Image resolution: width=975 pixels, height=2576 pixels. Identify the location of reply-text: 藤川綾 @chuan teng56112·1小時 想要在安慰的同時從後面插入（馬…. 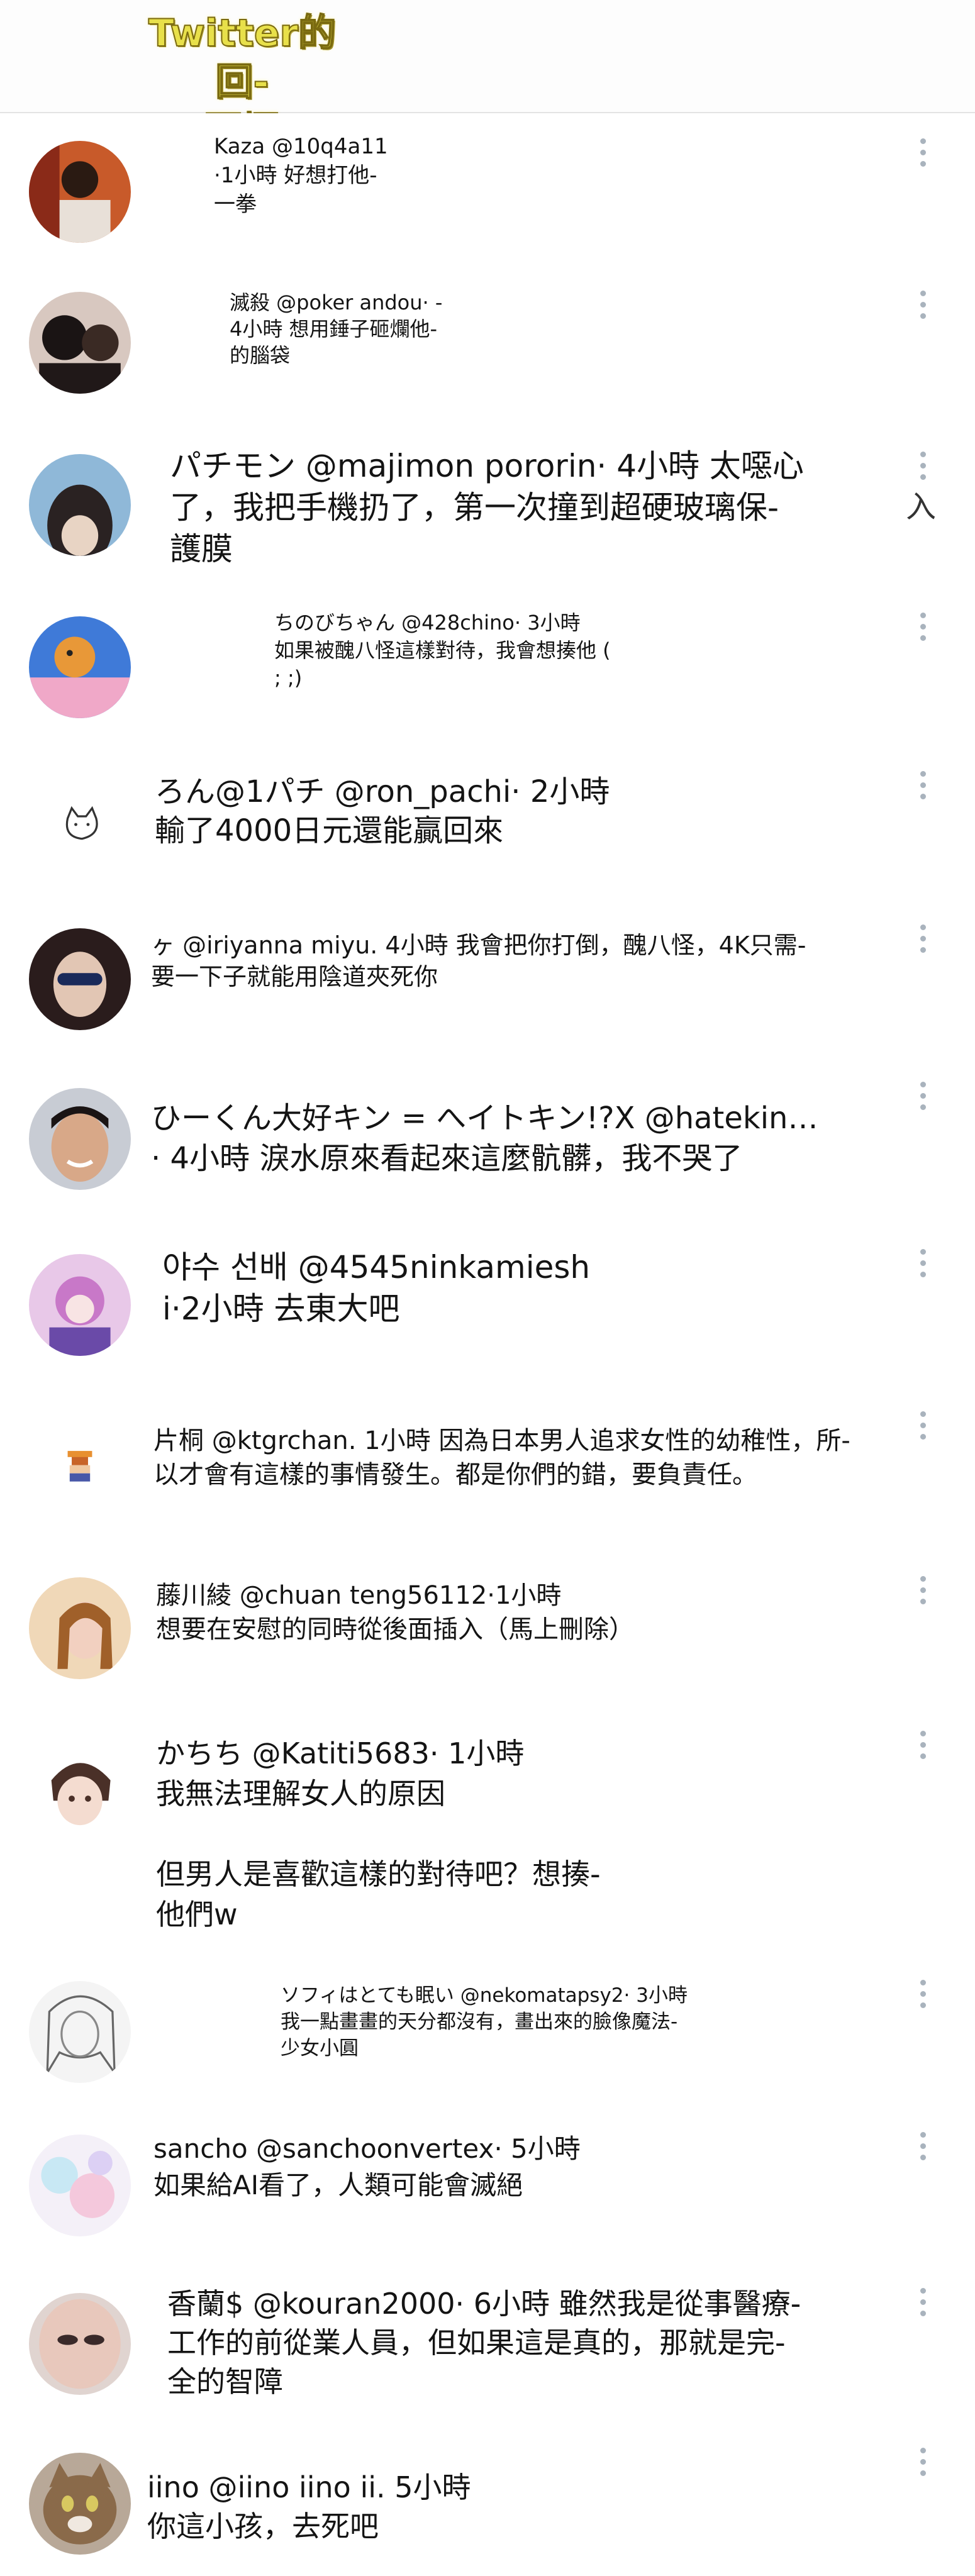
(395, 1612).